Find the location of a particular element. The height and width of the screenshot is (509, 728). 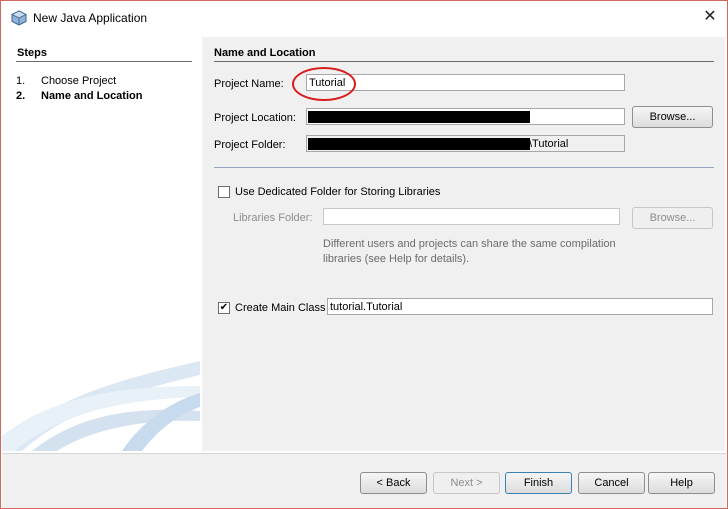

title-bar: New Java Application ✕ is located at coordinates (364, 17).